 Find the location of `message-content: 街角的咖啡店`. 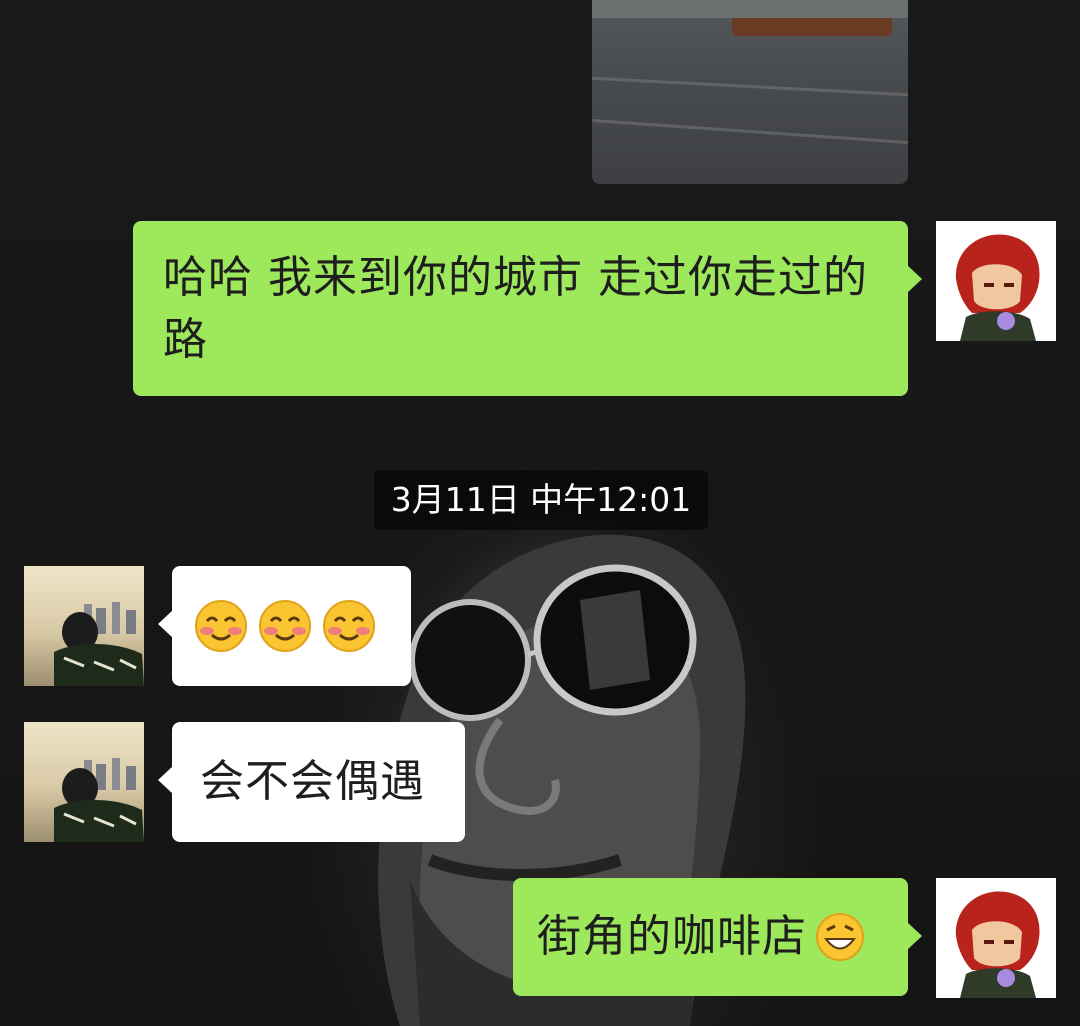

message-content: 街角的咖啡店 is located at coordinates (710, 937).